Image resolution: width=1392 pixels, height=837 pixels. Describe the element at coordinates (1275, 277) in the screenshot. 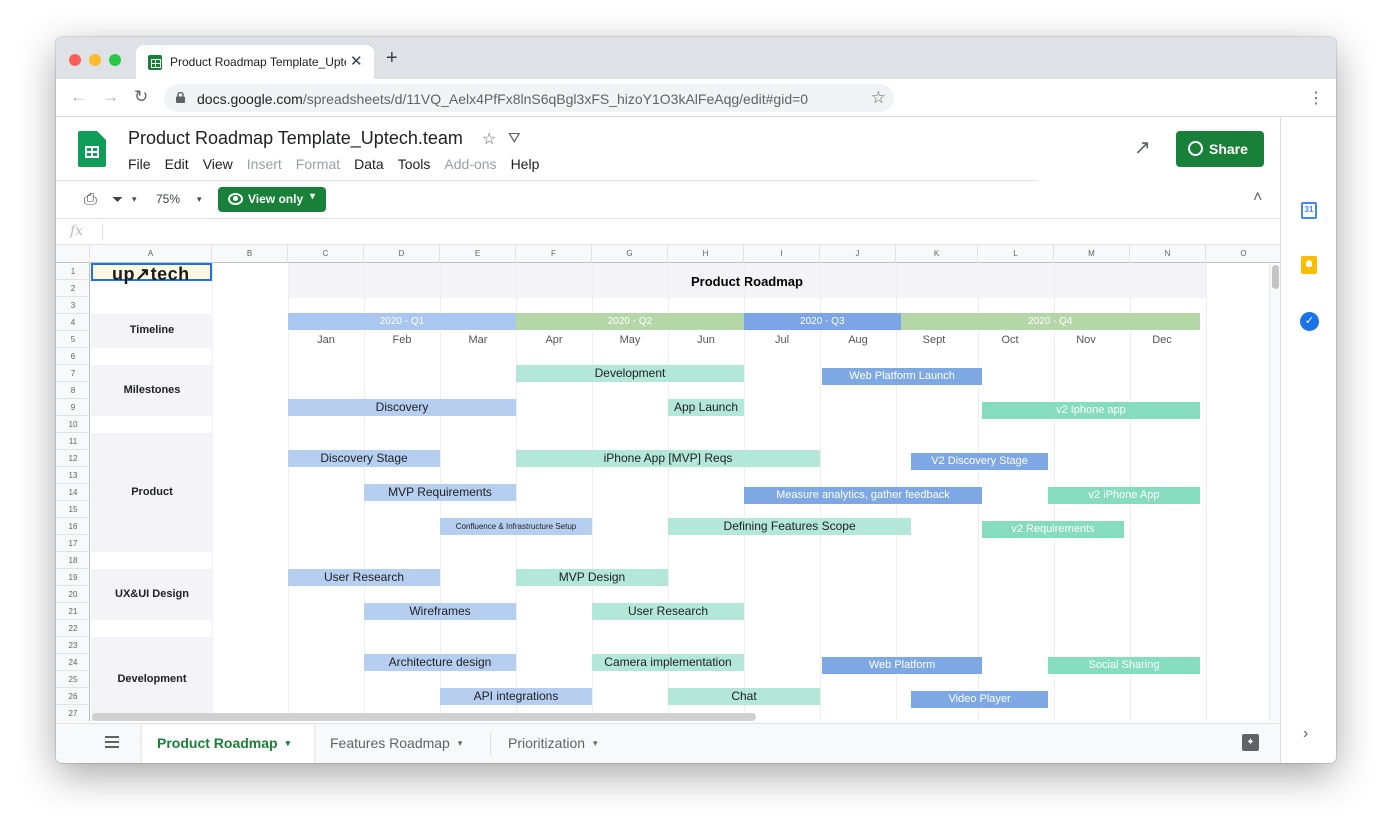

I see `vertical-scroll-thumb` at that location.